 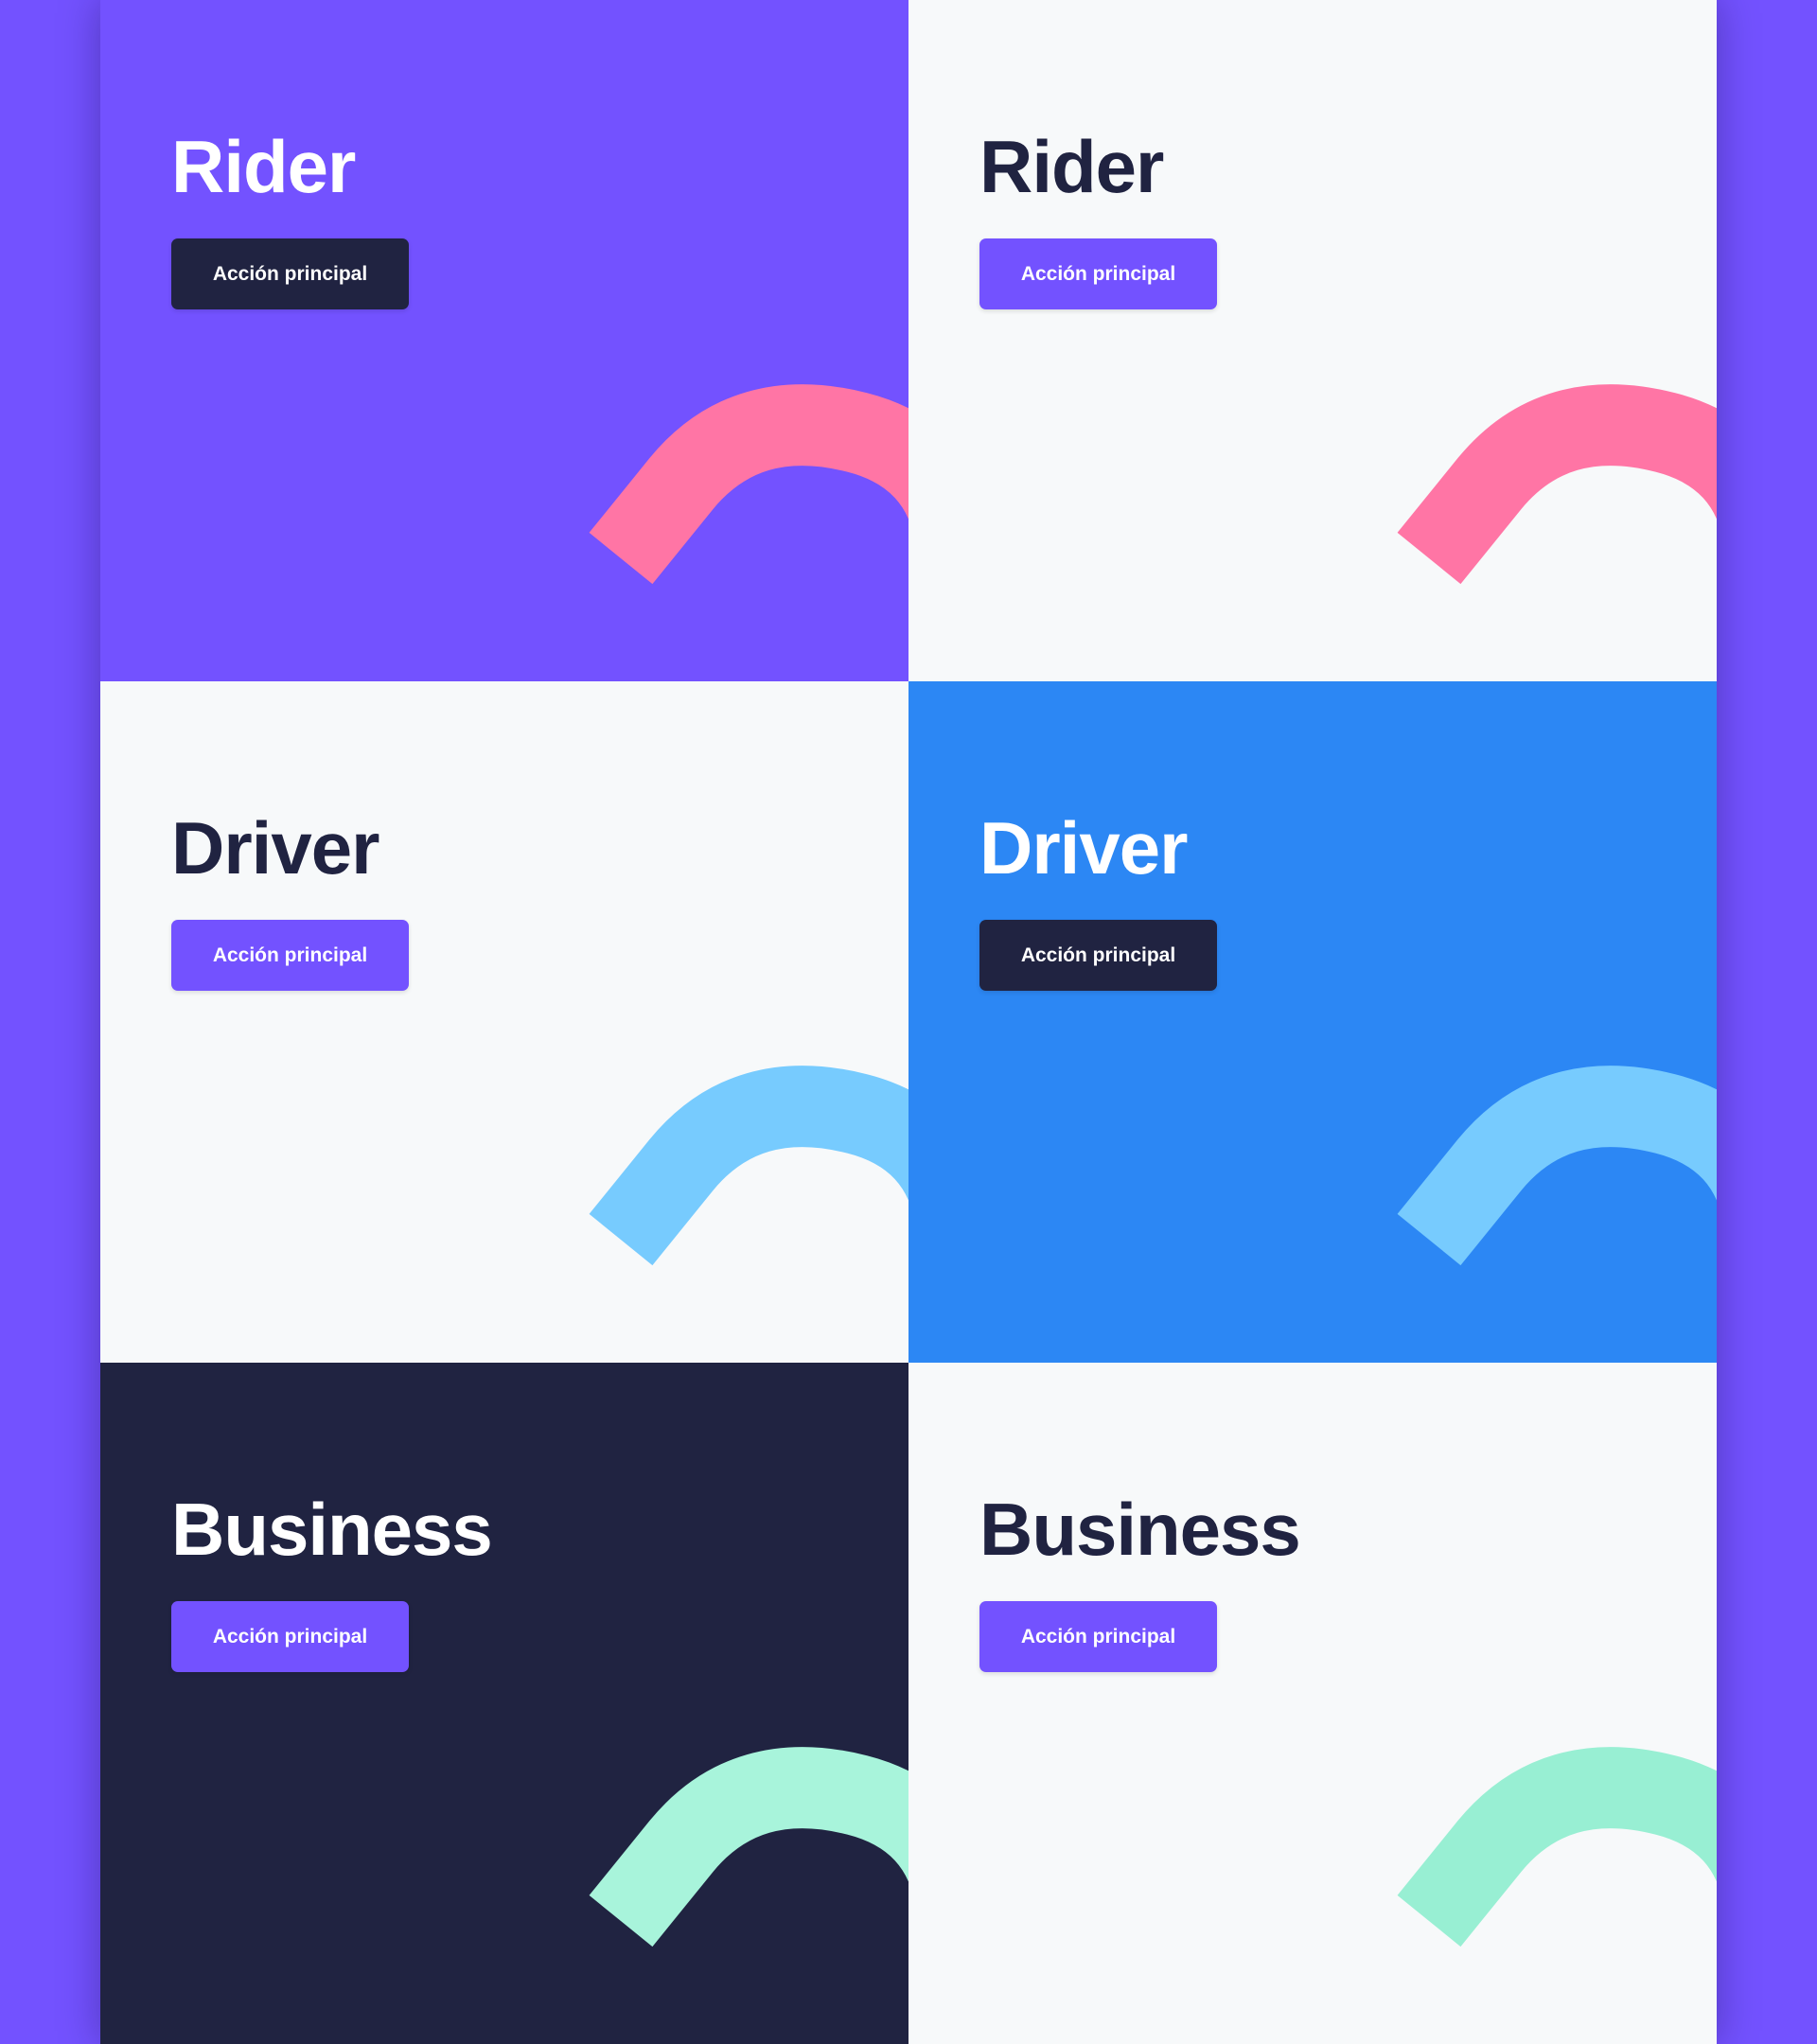 What do you see at coordinates (1312, 1703) in the screenshot?
I see `card-business-light: Business Acción principal` at bounding box center [1312, 1703].